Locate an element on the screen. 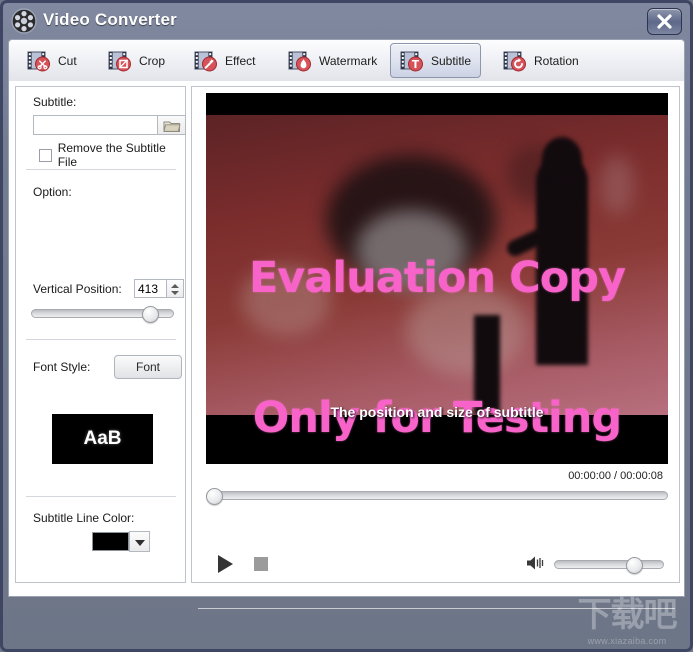 This screenshot has width=693, height=652. crop-icon is located at coordinates (121, 61).